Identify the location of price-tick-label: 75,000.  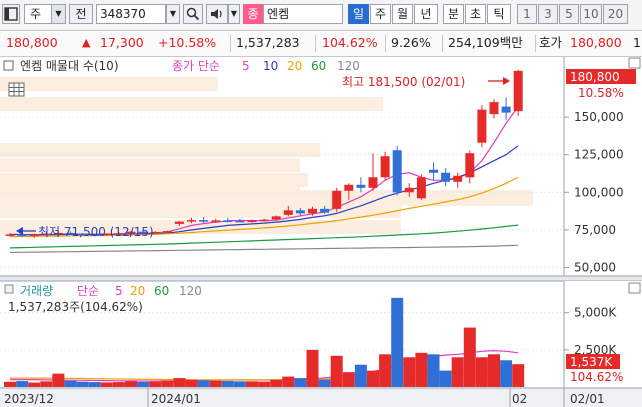
(595, 230).